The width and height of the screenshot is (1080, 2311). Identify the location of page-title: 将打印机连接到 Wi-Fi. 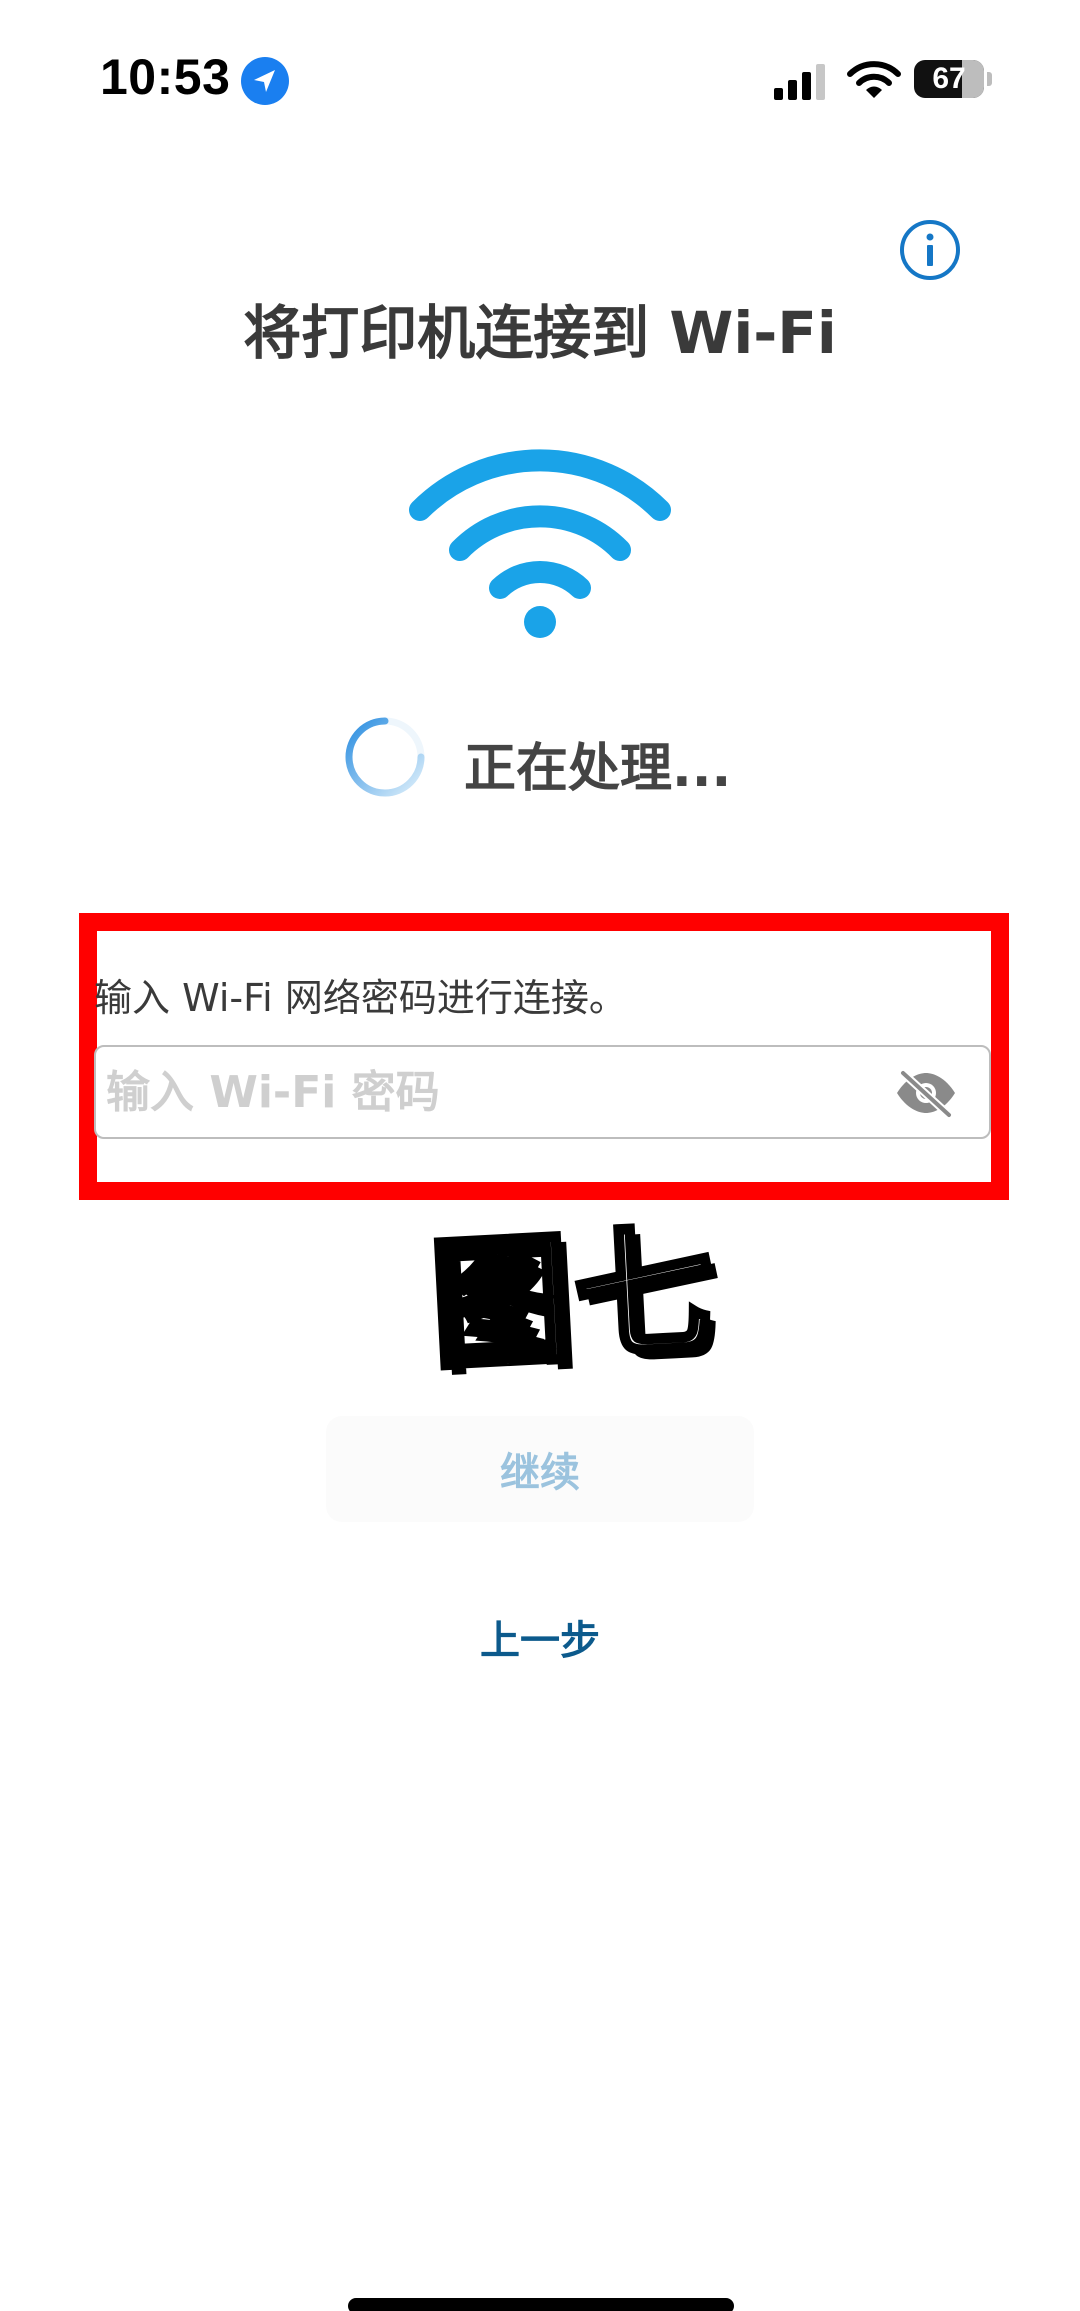
(540, 333).